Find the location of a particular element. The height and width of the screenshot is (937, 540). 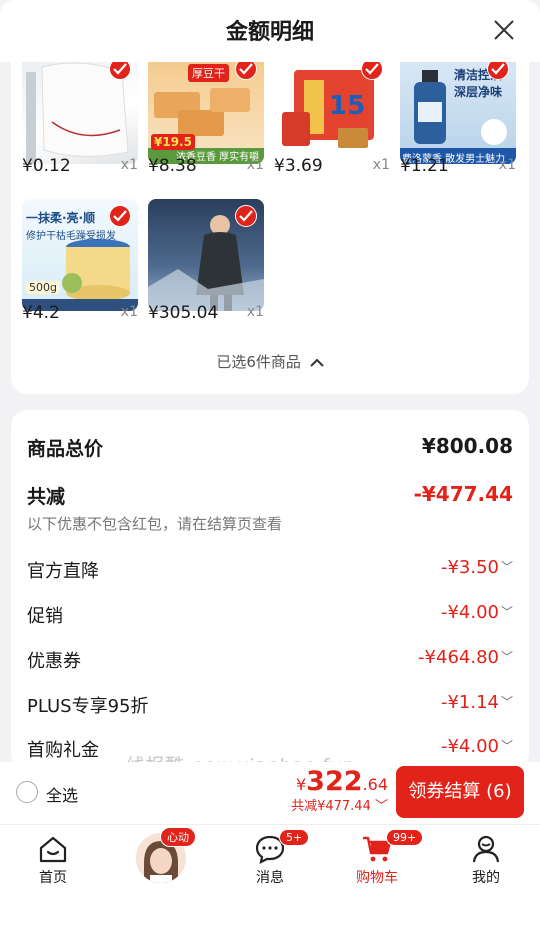

tab-badge: 99+ is located at coordinates (405, 837).